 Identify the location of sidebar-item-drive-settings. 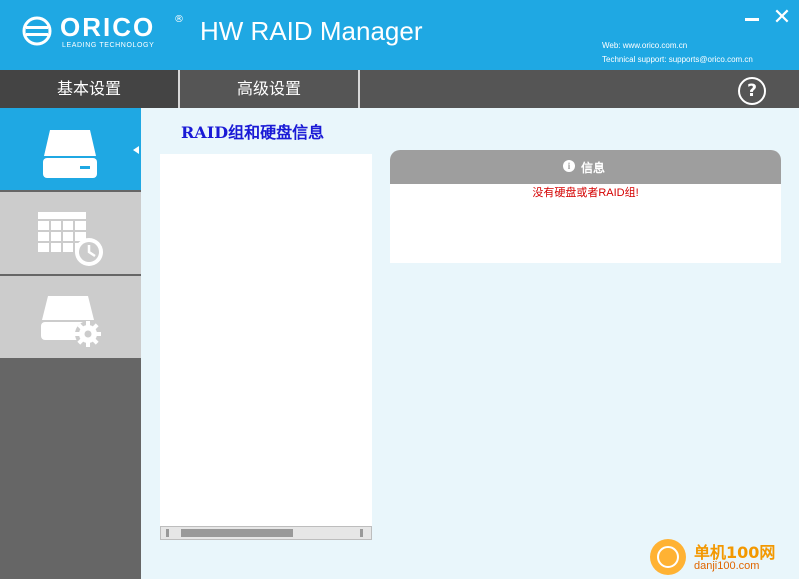
(70, 317).